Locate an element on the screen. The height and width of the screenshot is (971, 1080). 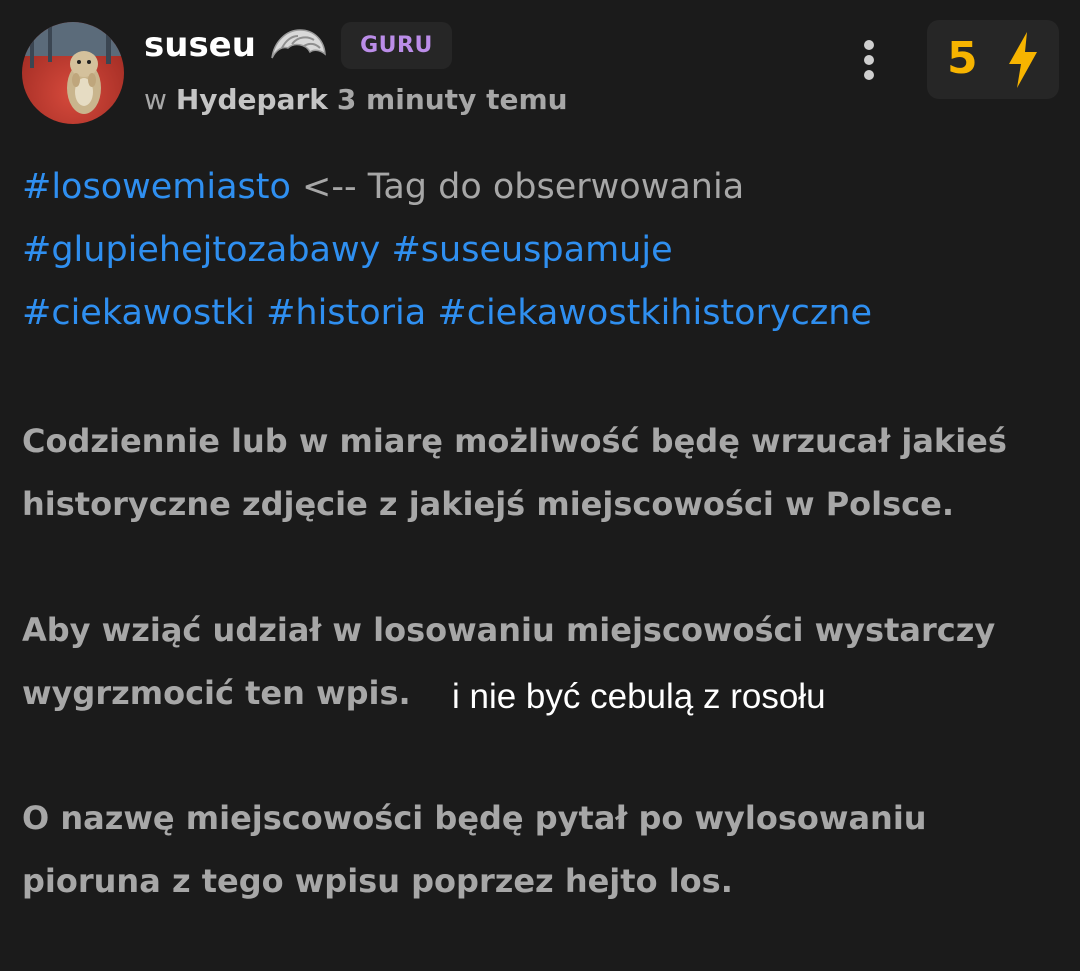
tags-line-2: #glupiehejtozabawy #suseuspamuje is located at coordinates (542, 250).